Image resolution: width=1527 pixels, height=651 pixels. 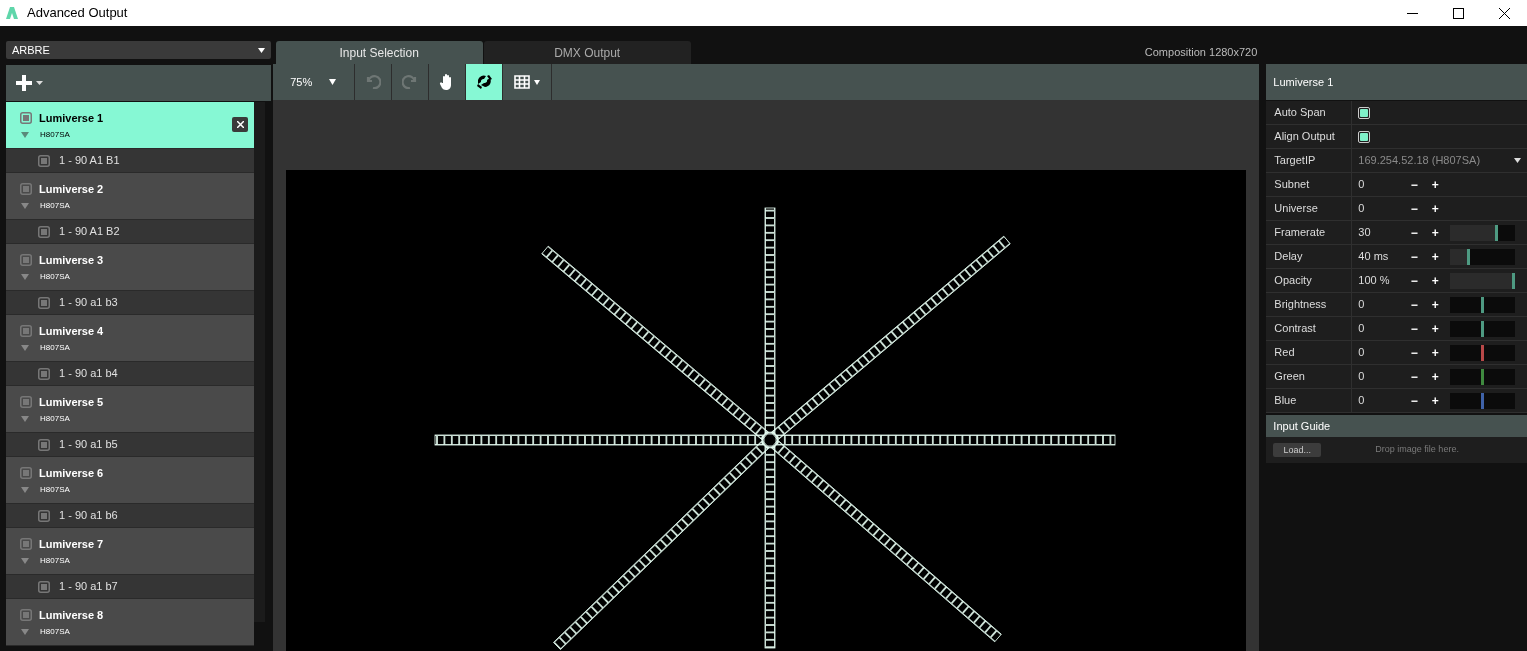 I want to click on lumiverse-name: Lumiverse 2, so click(x=71, y=189).